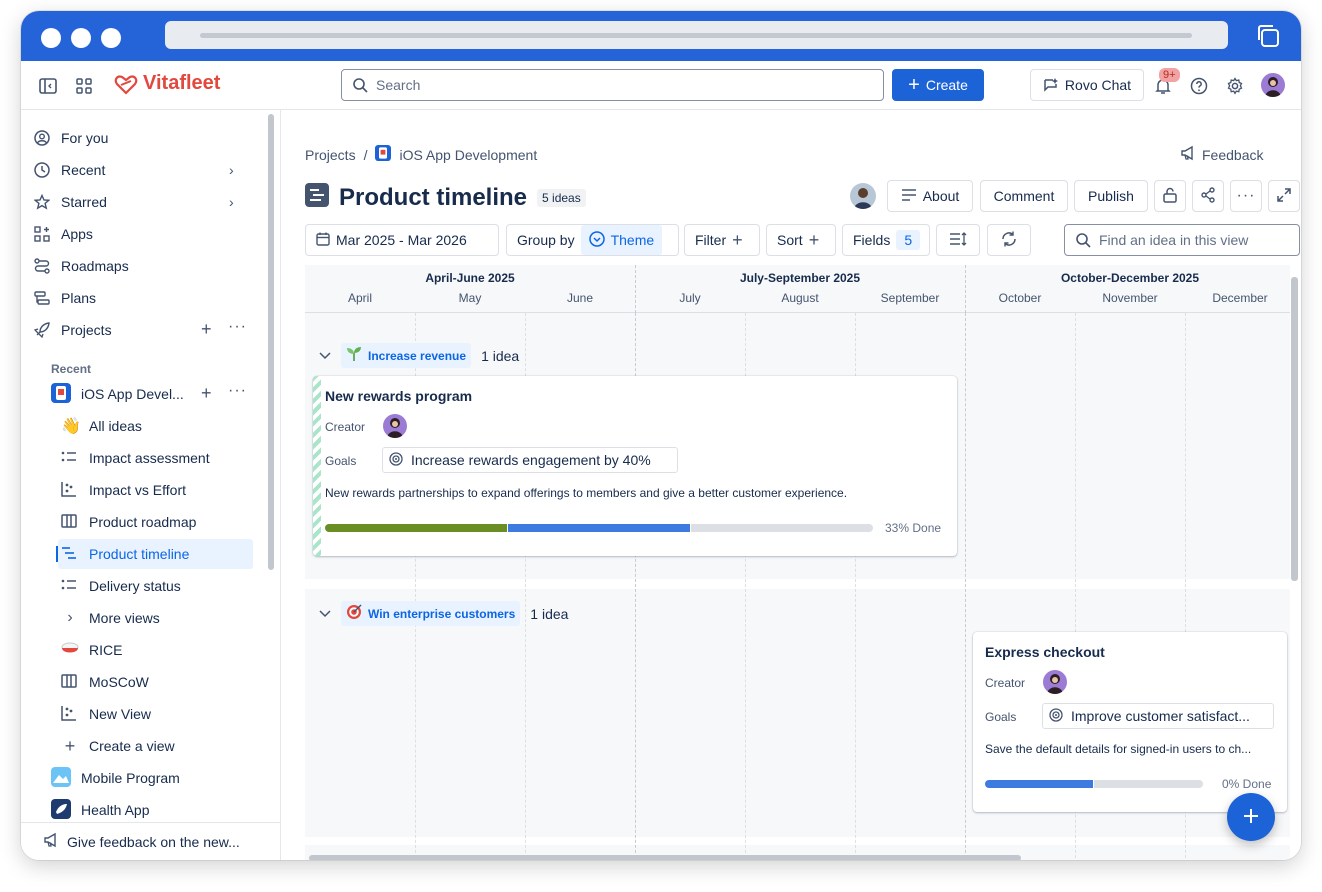 This screenshot has width=1322, height=892. I want to click on copy-window-icon, so click(1268, 36).